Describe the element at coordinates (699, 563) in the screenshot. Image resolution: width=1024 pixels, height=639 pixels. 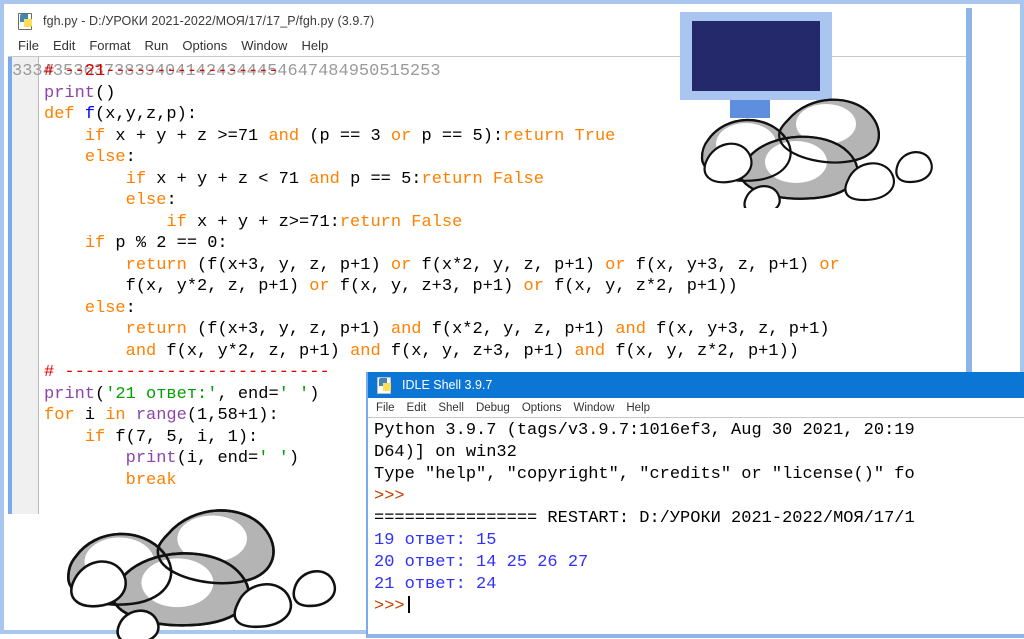
I see `shell-line: 20 ответ: 14 25 26 27` at that location.